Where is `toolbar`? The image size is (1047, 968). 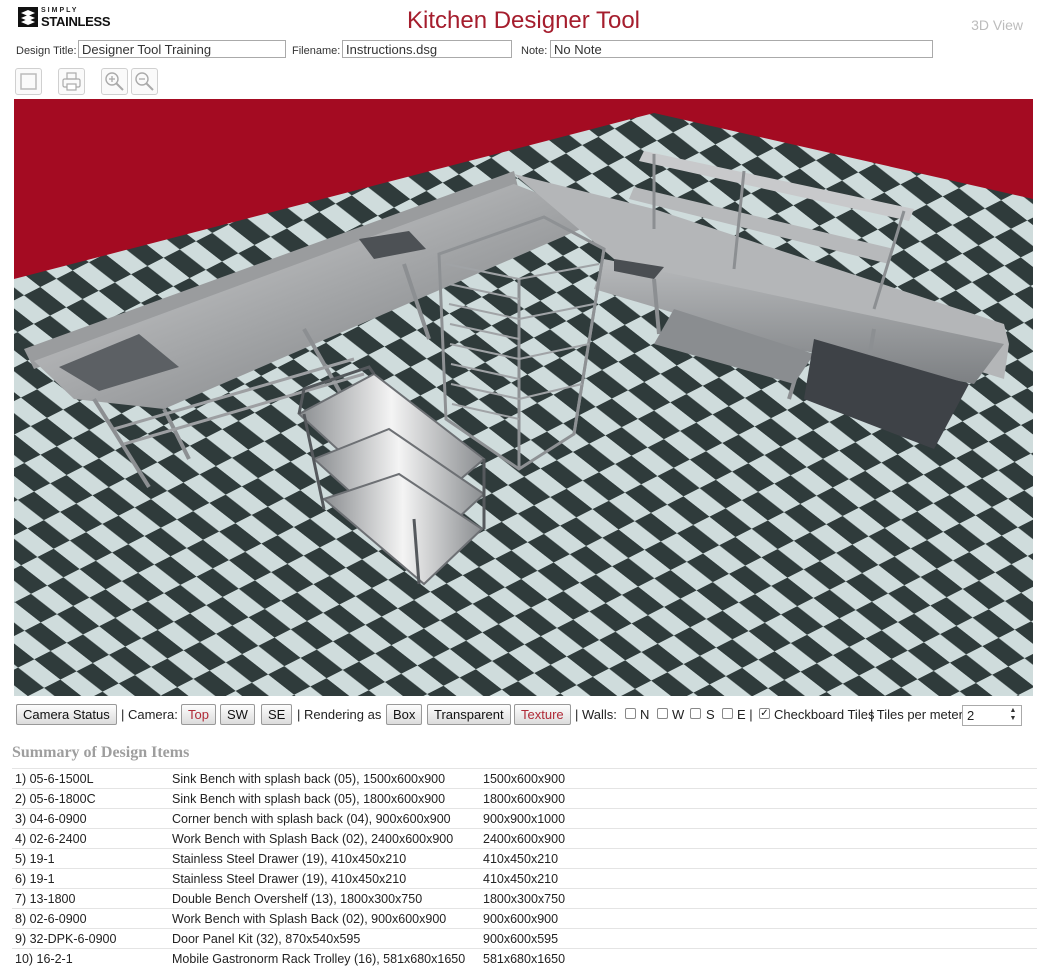 toolbar is located at coordinates (164, 82).